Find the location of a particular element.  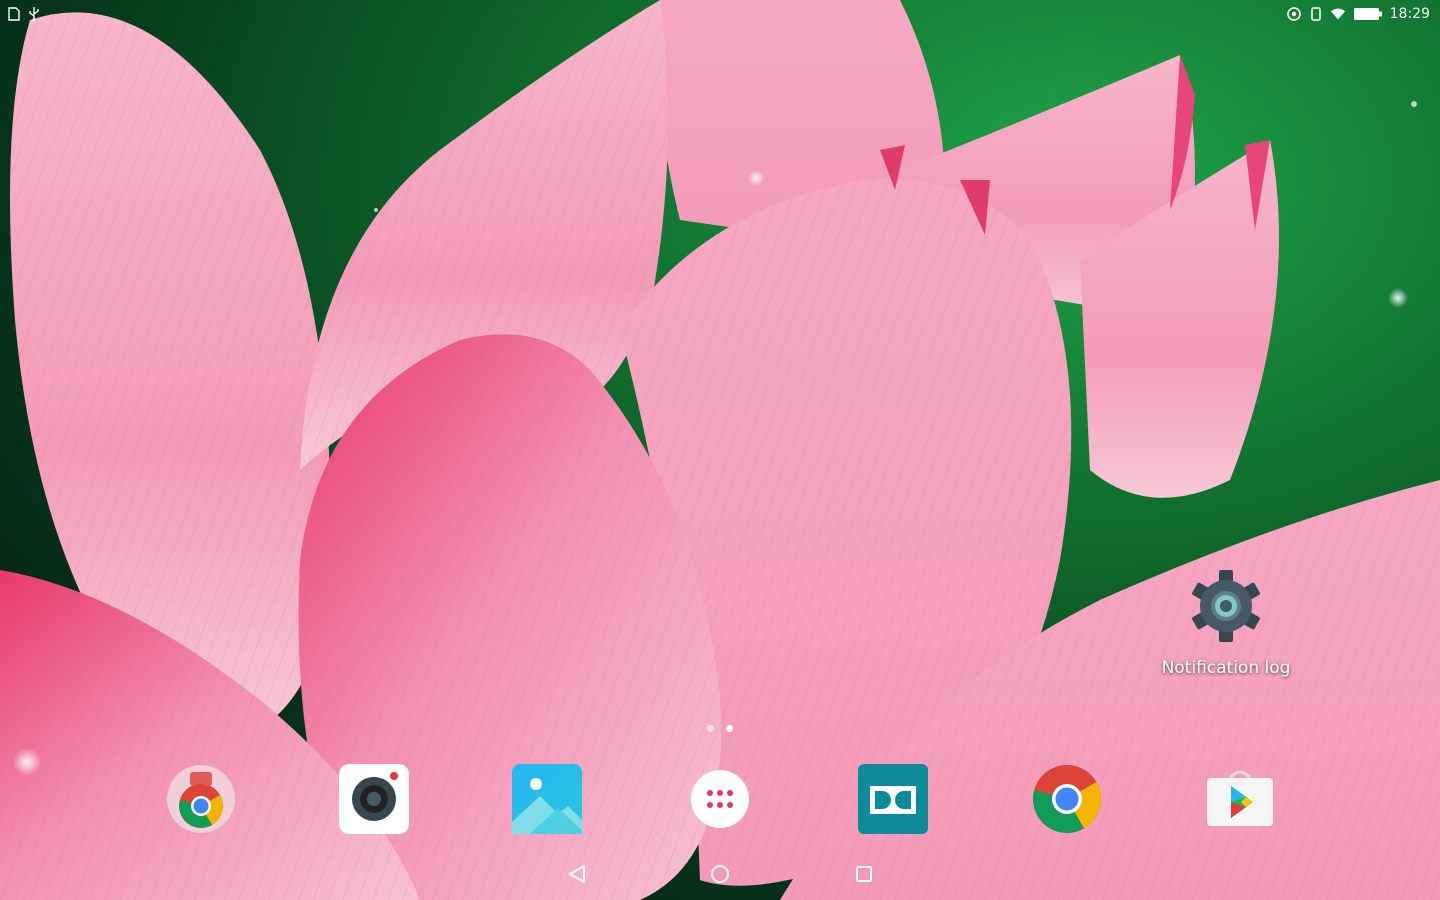

sd-card-icon is located at coordinates (14, 14).